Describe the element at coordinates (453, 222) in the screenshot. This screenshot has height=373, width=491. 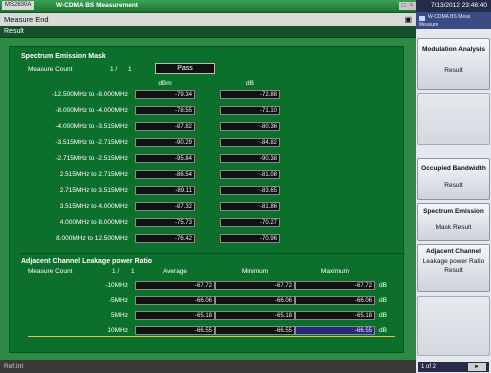
I see `softkey-spectrum-emission: Spectrum Emission Mask Result` at that location.